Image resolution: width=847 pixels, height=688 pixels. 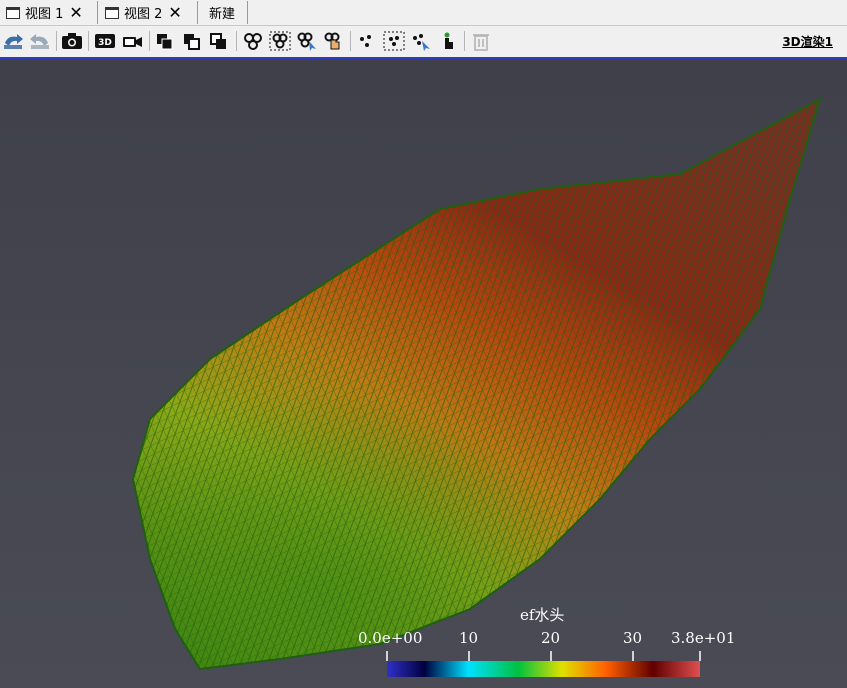 I want to click on 3d-icon: 3D, so click(x=105, y=41).